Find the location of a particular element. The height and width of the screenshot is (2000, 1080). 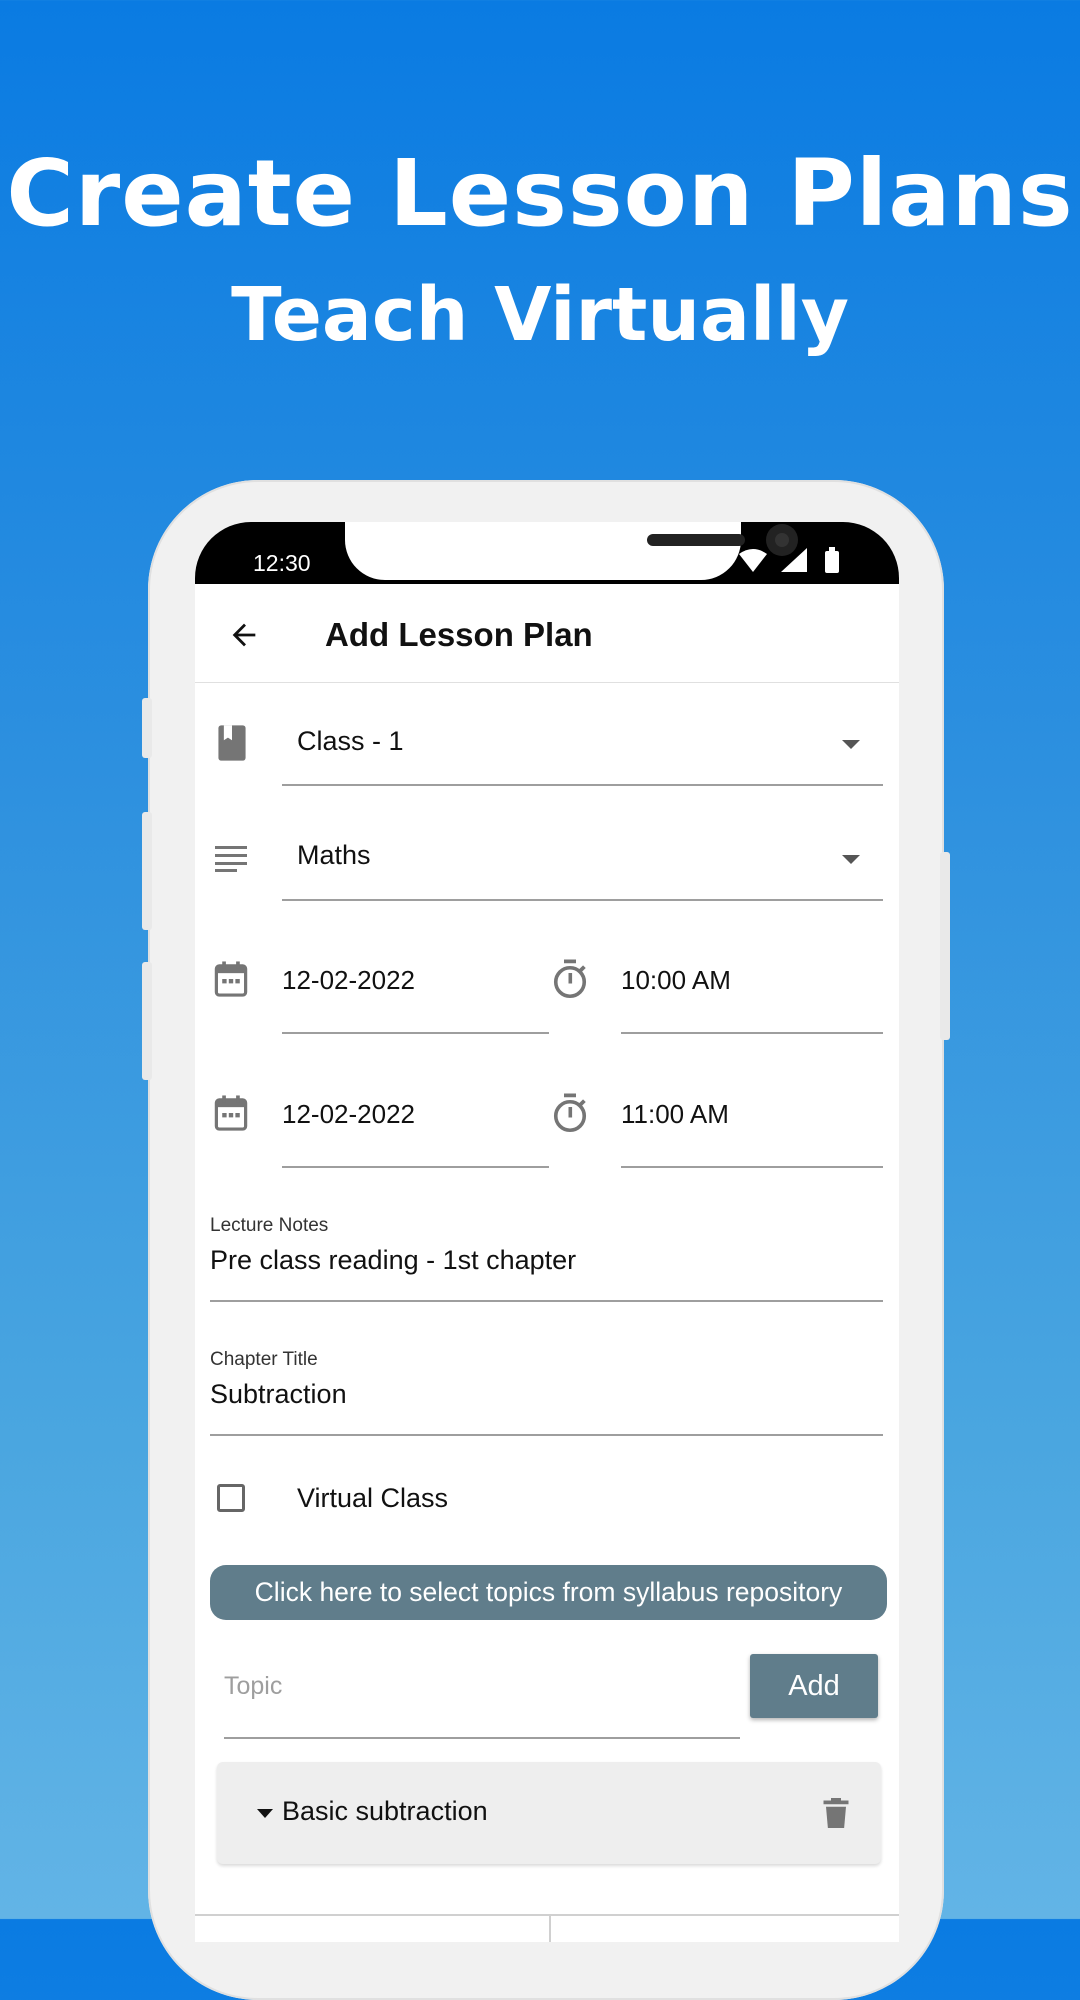

topic-label: Basic subtraction is located at coordinates (385, 1811).